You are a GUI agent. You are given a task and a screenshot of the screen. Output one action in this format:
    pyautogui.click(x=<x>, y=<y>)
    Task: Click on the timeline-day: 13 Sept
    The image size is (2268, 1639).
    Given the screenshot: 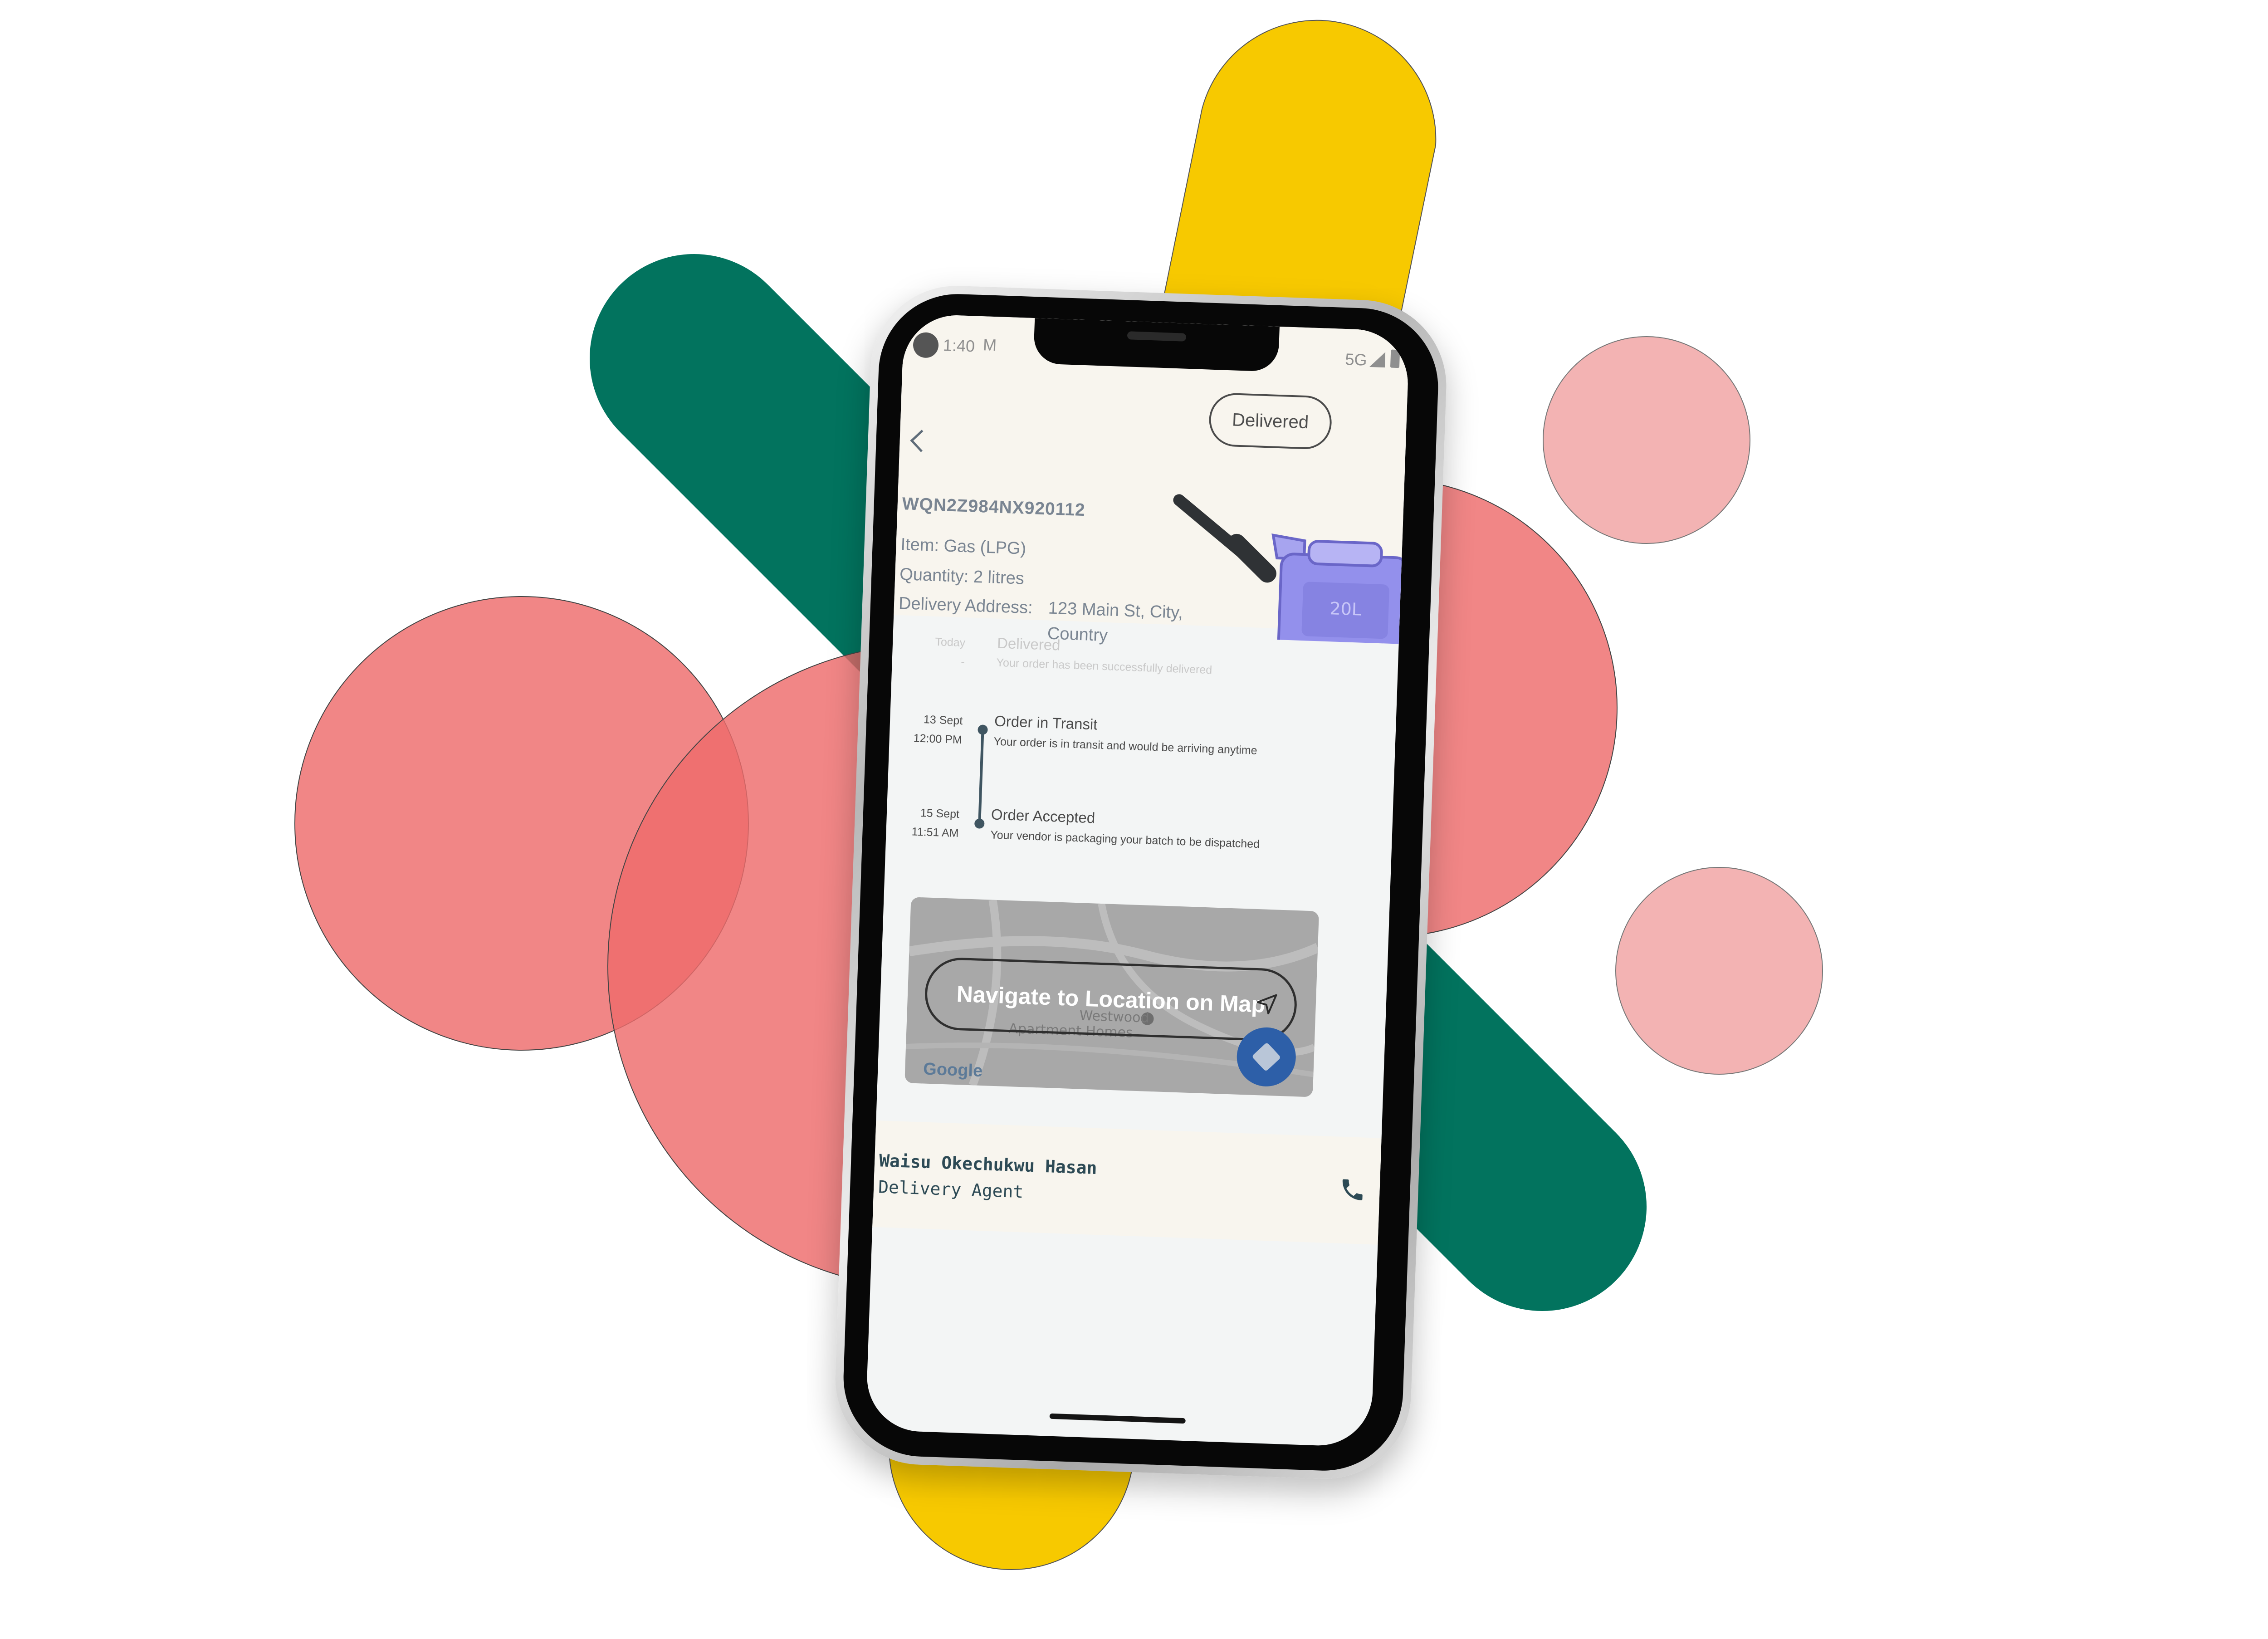 What is the action you would take?
    pyautogui.click(x=943, y=720)
    